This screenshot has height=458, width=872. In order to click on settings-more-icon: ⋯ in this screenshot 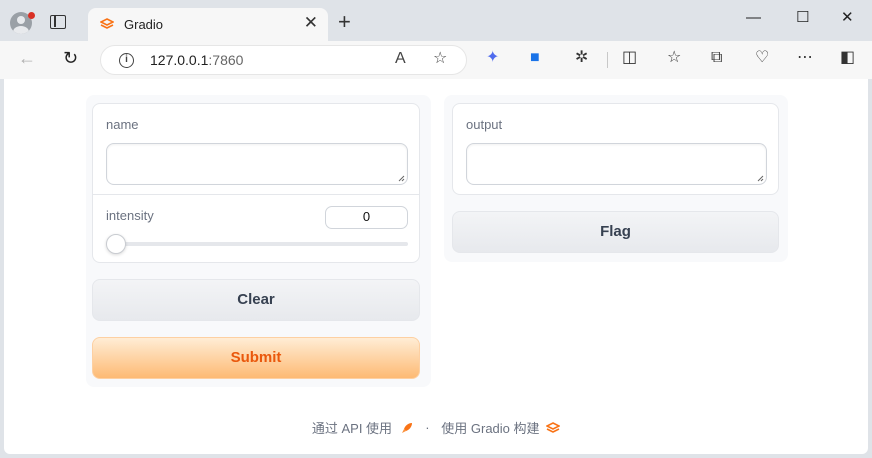, I will do `click(805, 58)`.